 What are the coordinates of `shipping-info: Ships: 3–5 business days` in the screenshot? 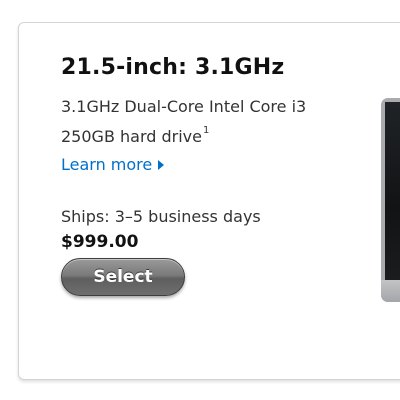 It's located at (161, 216).